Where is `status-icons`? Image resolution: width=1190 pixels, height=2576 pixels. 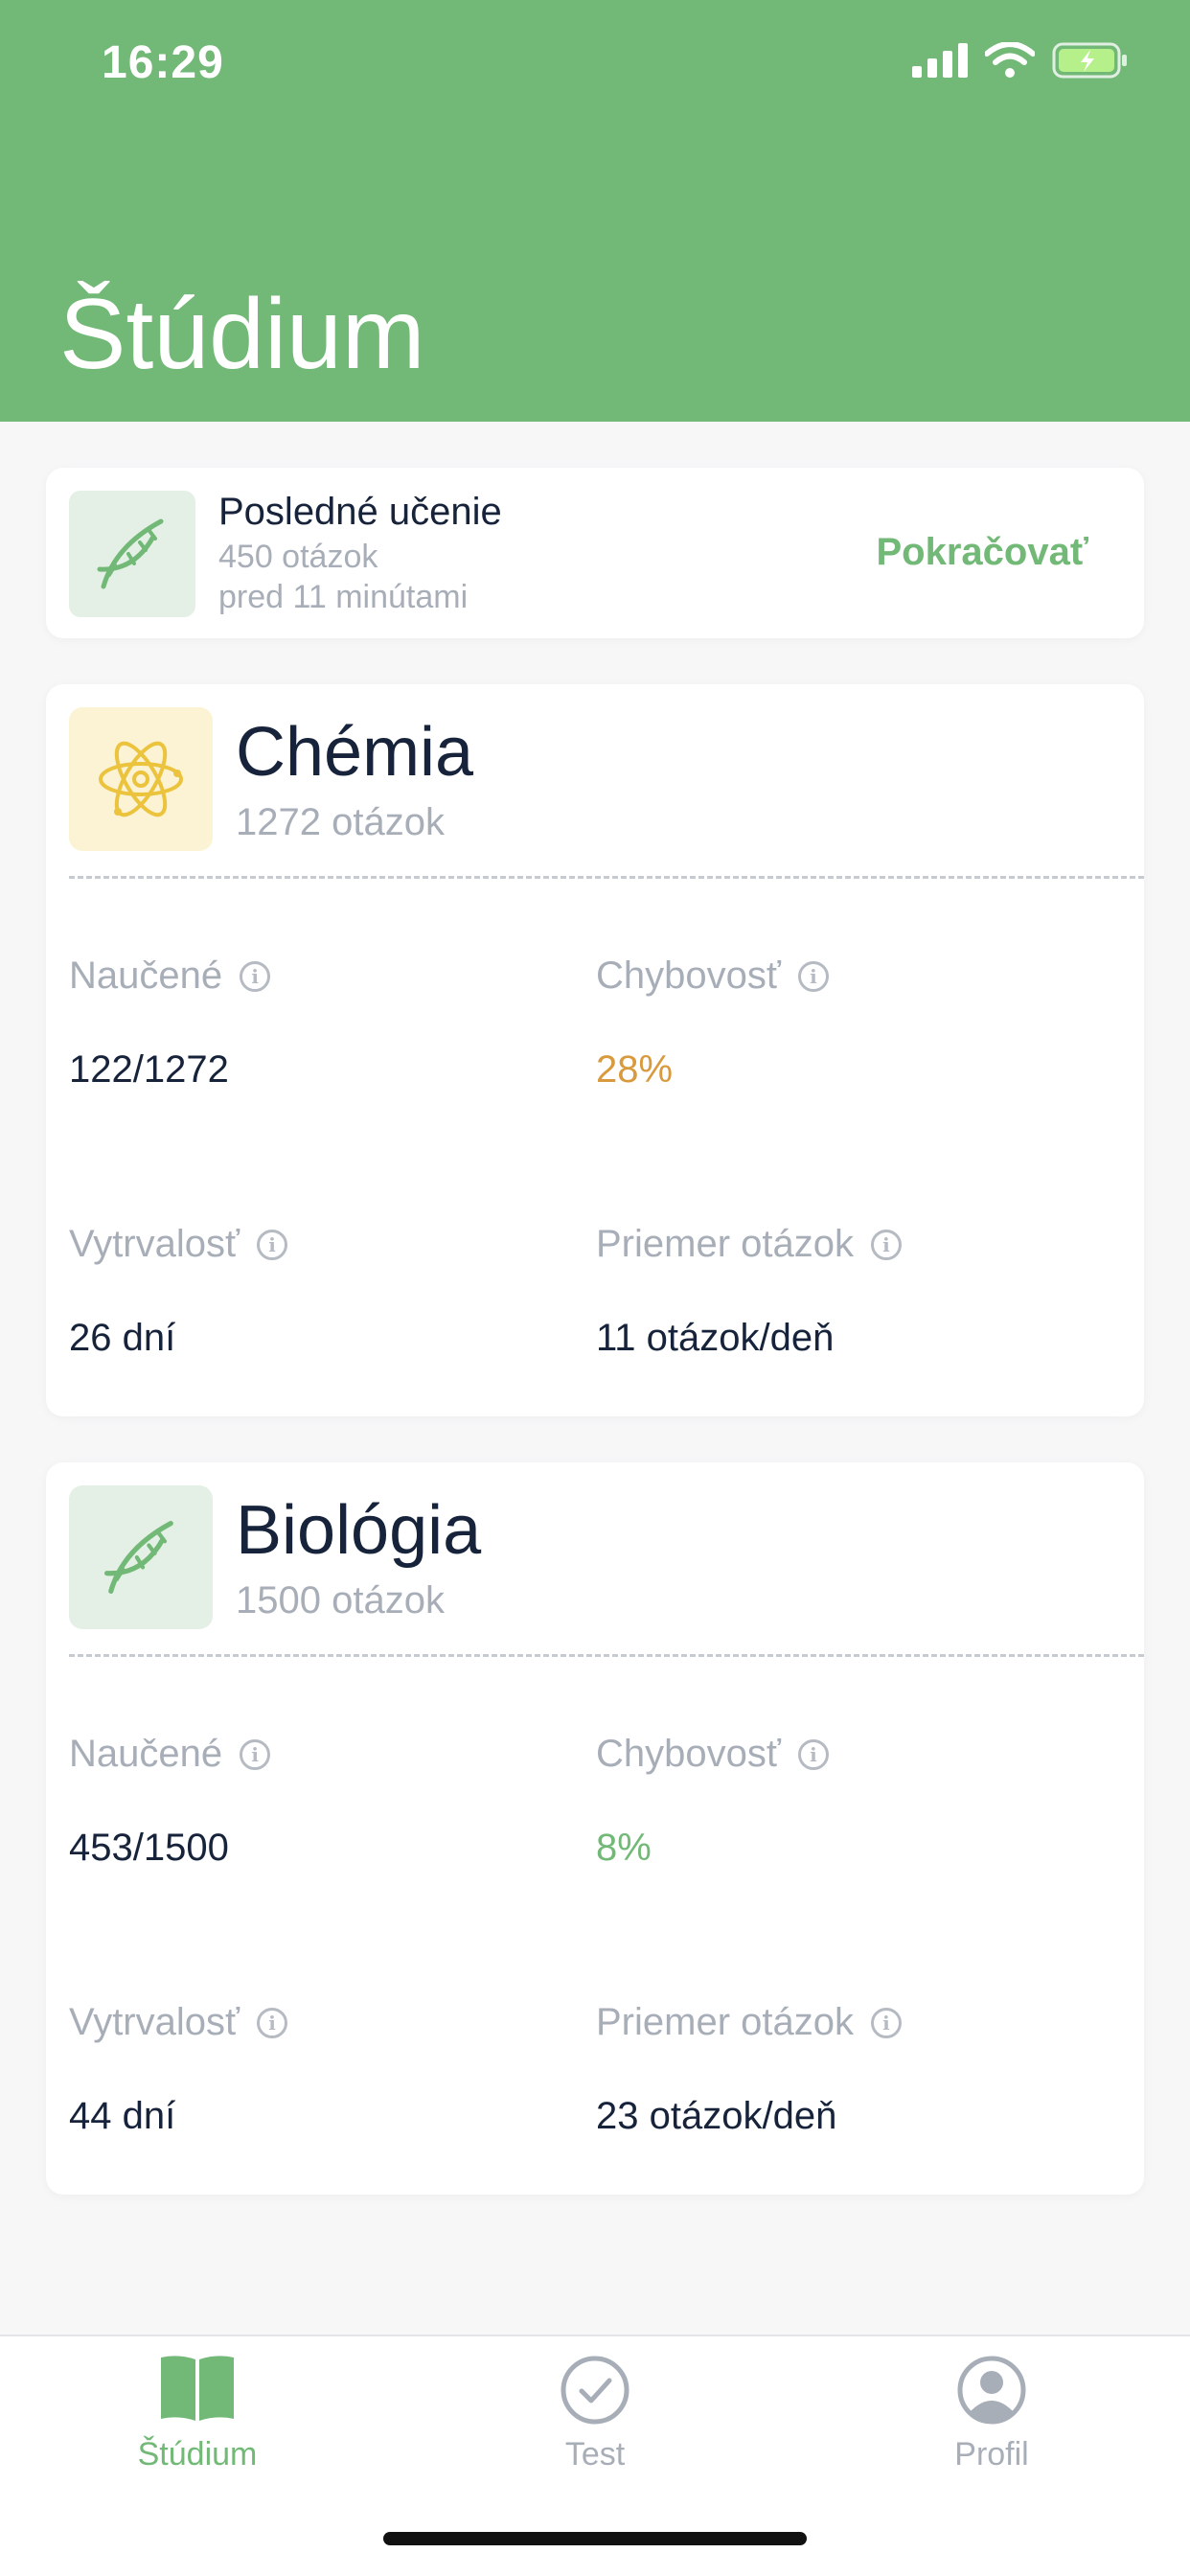 status-icons is located at coordinates (1020, 60).